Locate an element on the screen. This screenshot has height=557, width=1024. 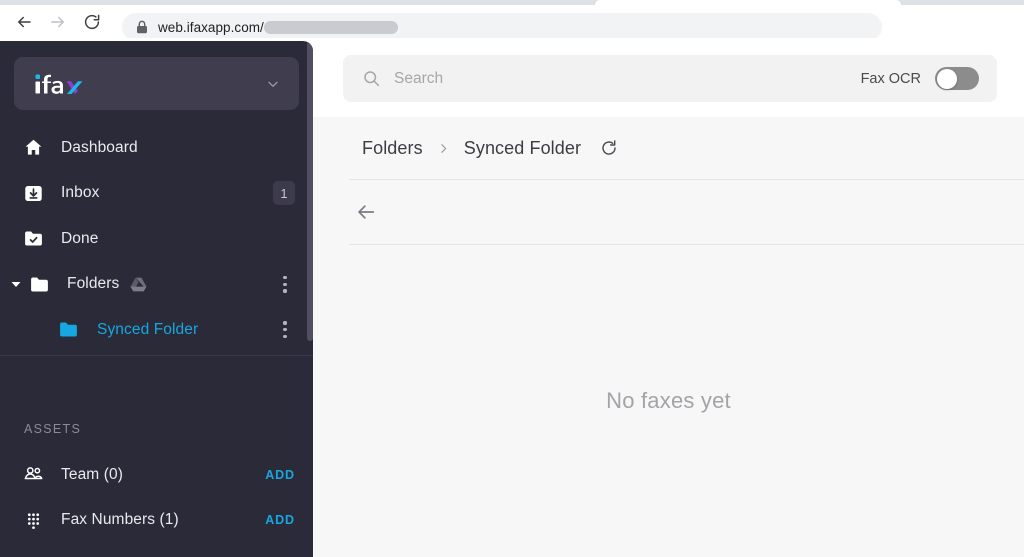
chevron-down-icon is located at coordinates (273, 84).